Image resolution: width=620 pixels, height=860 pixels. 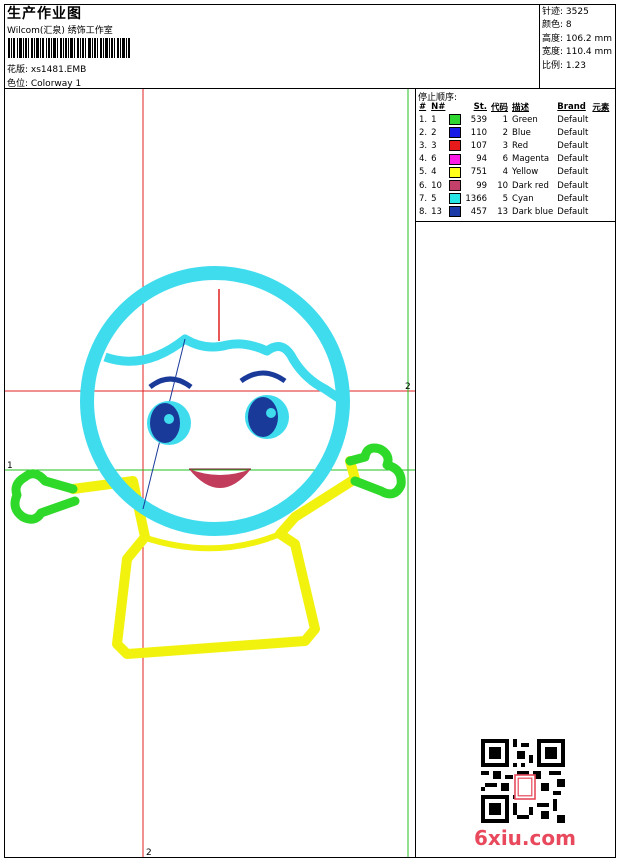 I want to click on stats-divider, so click(x=539, y=46).